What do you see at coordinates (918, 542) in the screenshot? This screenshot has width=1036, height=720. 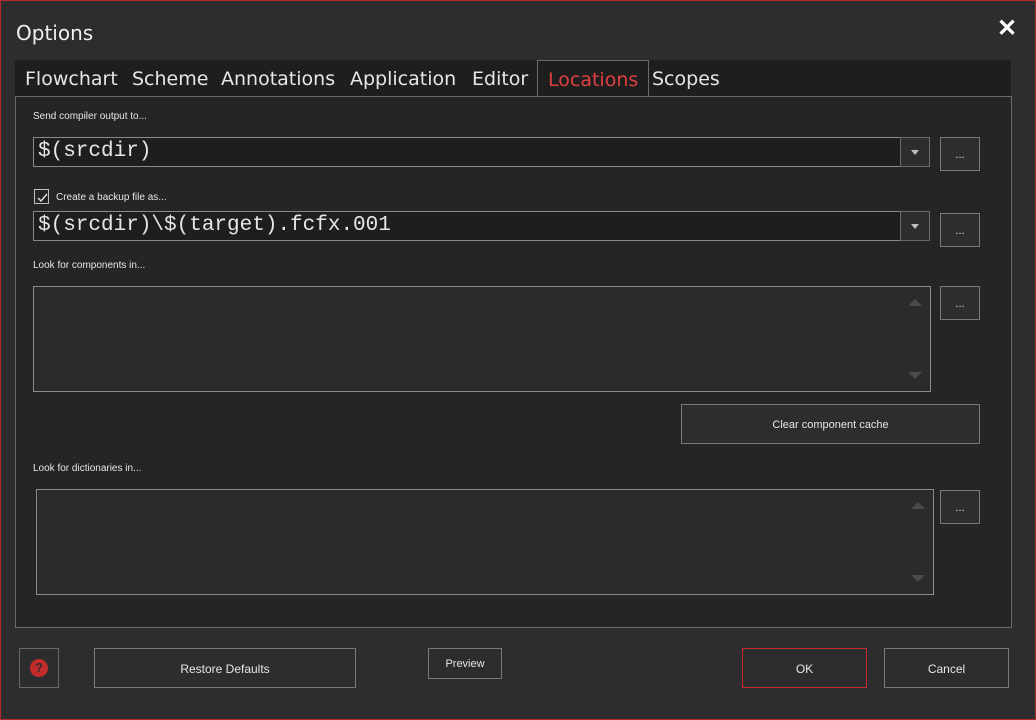 I see `dictionaries-scrollbar` at bounding box center [918, 542].